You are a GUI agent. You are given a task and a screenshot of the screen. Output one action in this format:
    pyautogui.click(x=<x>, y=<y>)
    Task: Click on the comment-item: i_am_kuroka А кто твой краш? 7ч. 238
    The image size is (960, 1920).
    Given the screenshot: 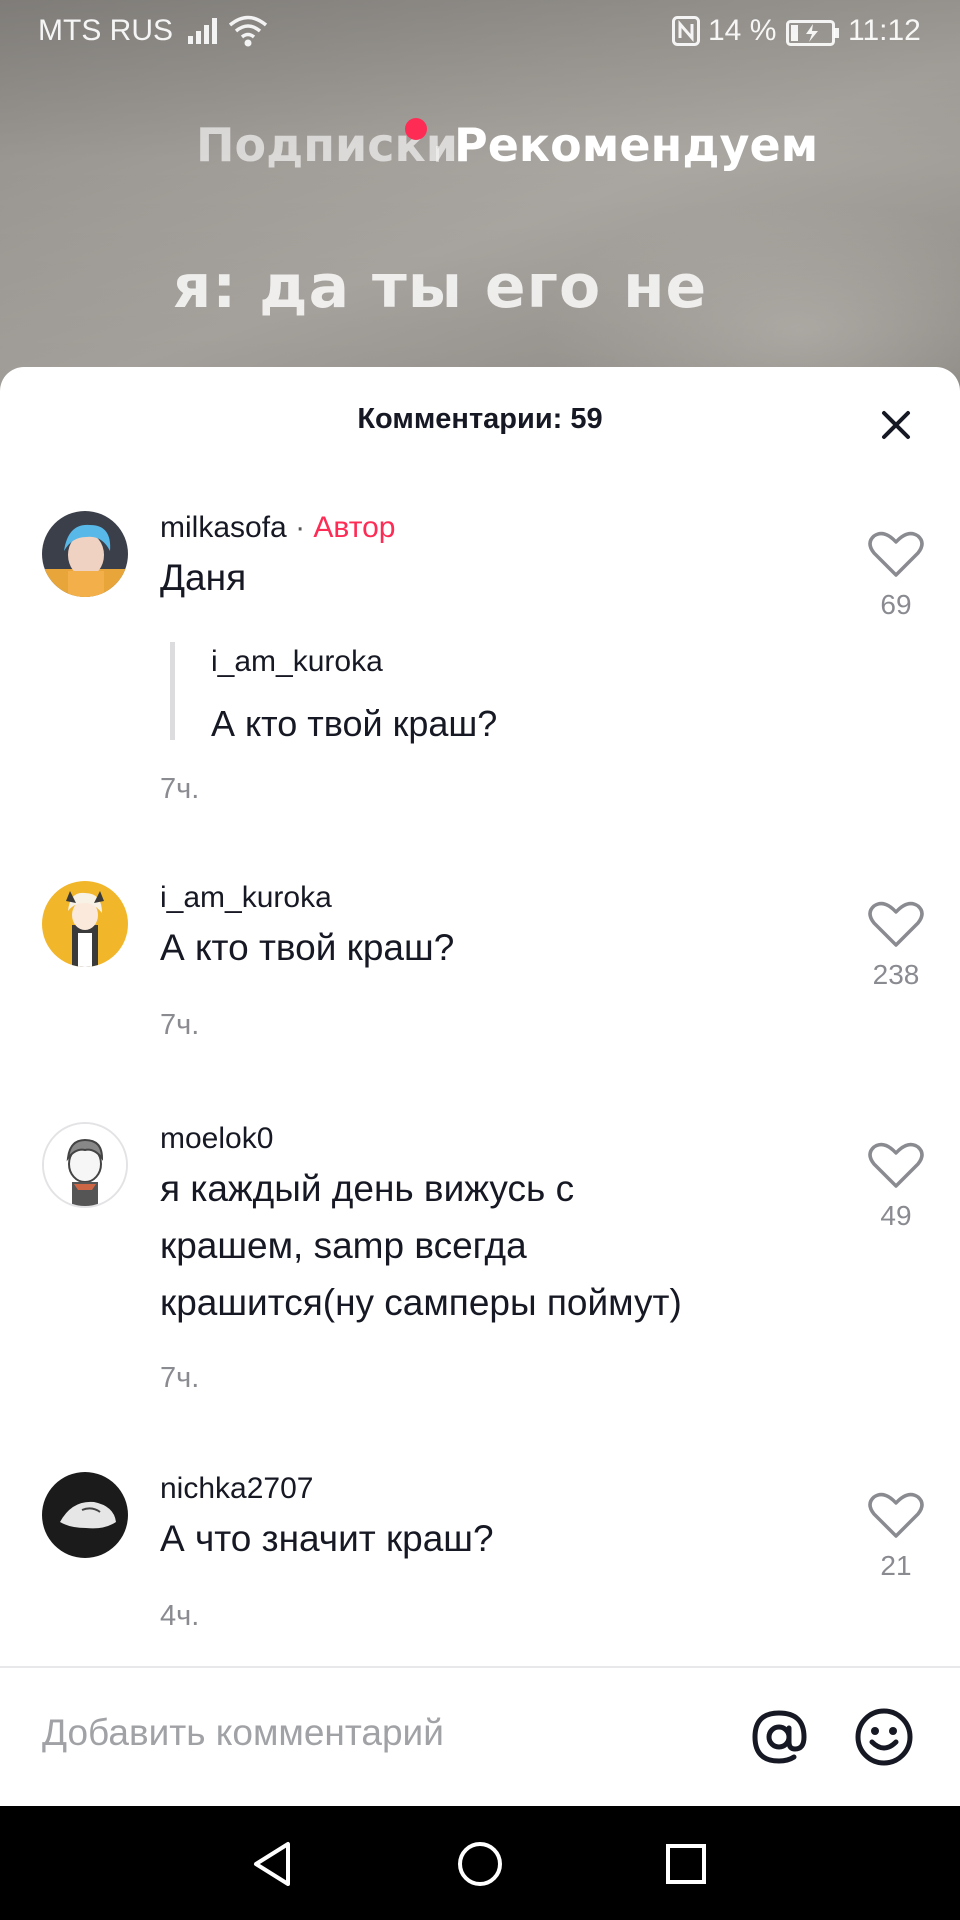 What is the action you would take?
    pyautogui.click(x=480, y=981)
    